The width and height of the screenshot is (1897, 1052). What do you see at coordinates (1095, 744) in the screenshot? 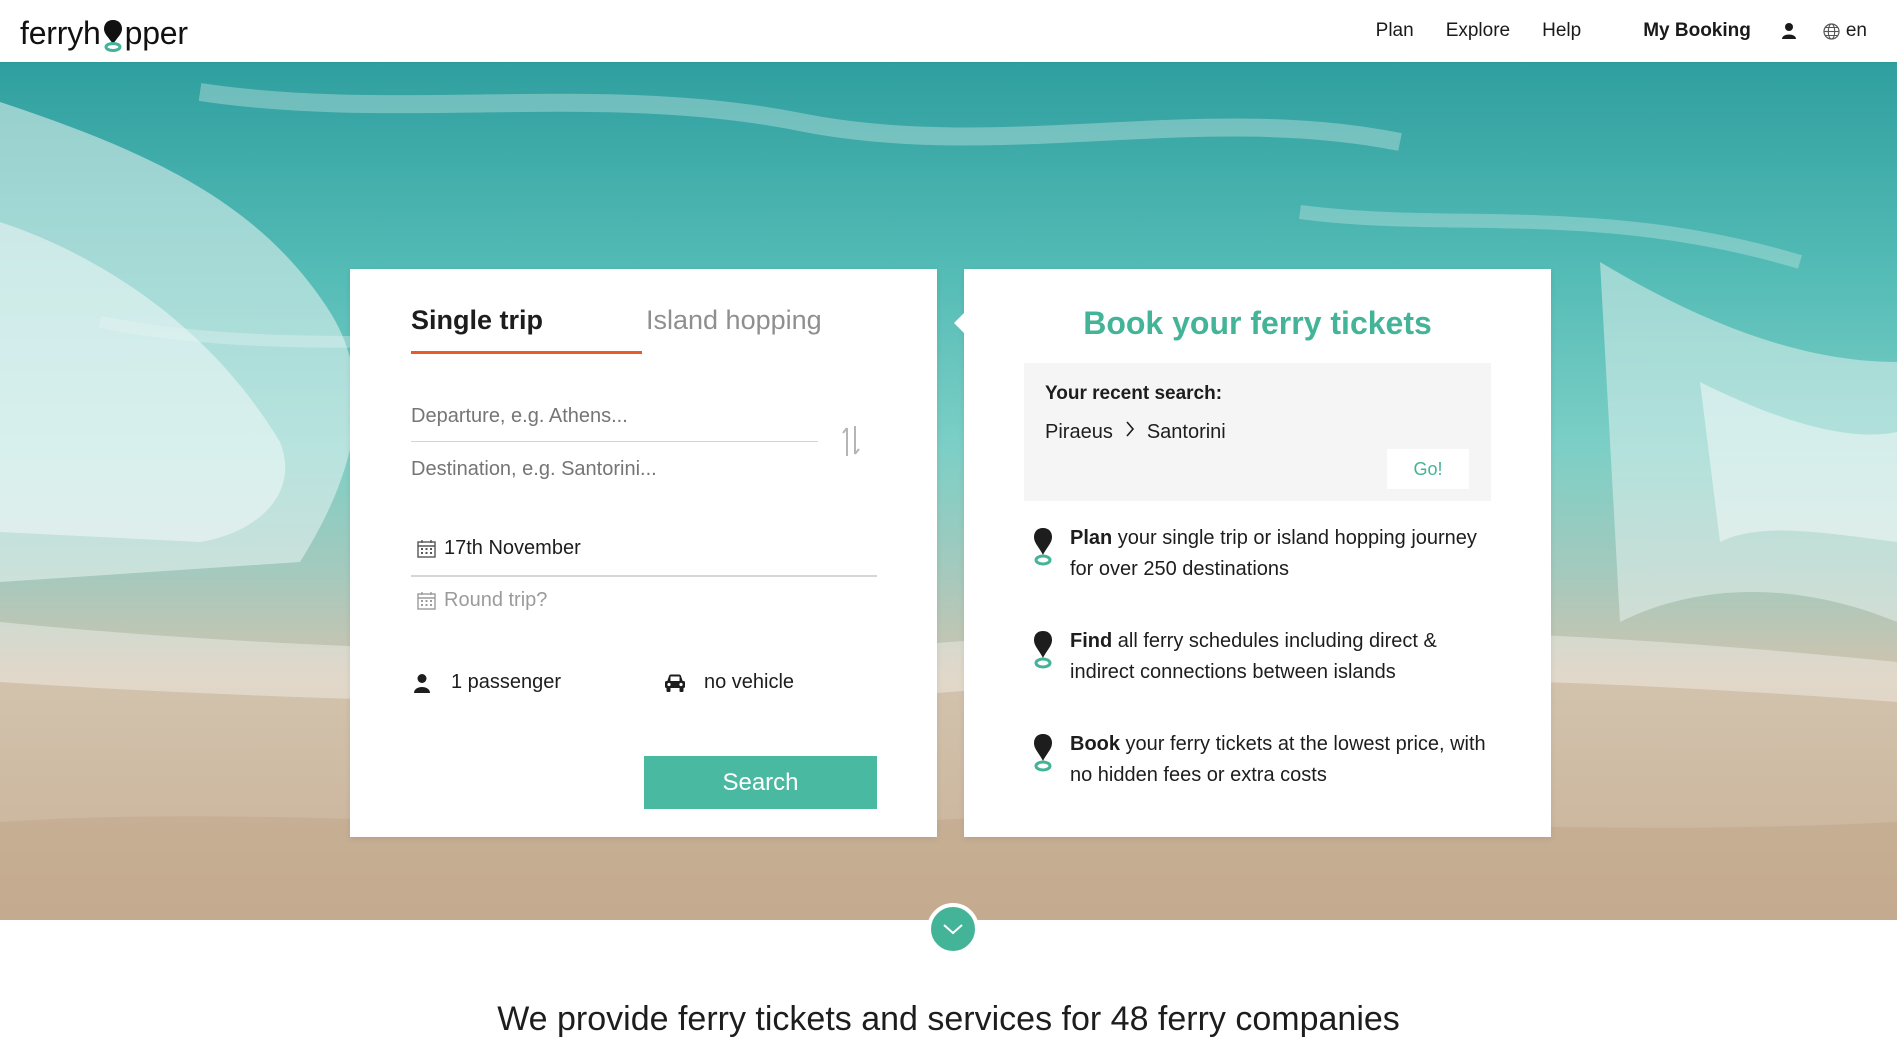
I see `feature-book-bold: Book` at bounding box center [1095, 744].